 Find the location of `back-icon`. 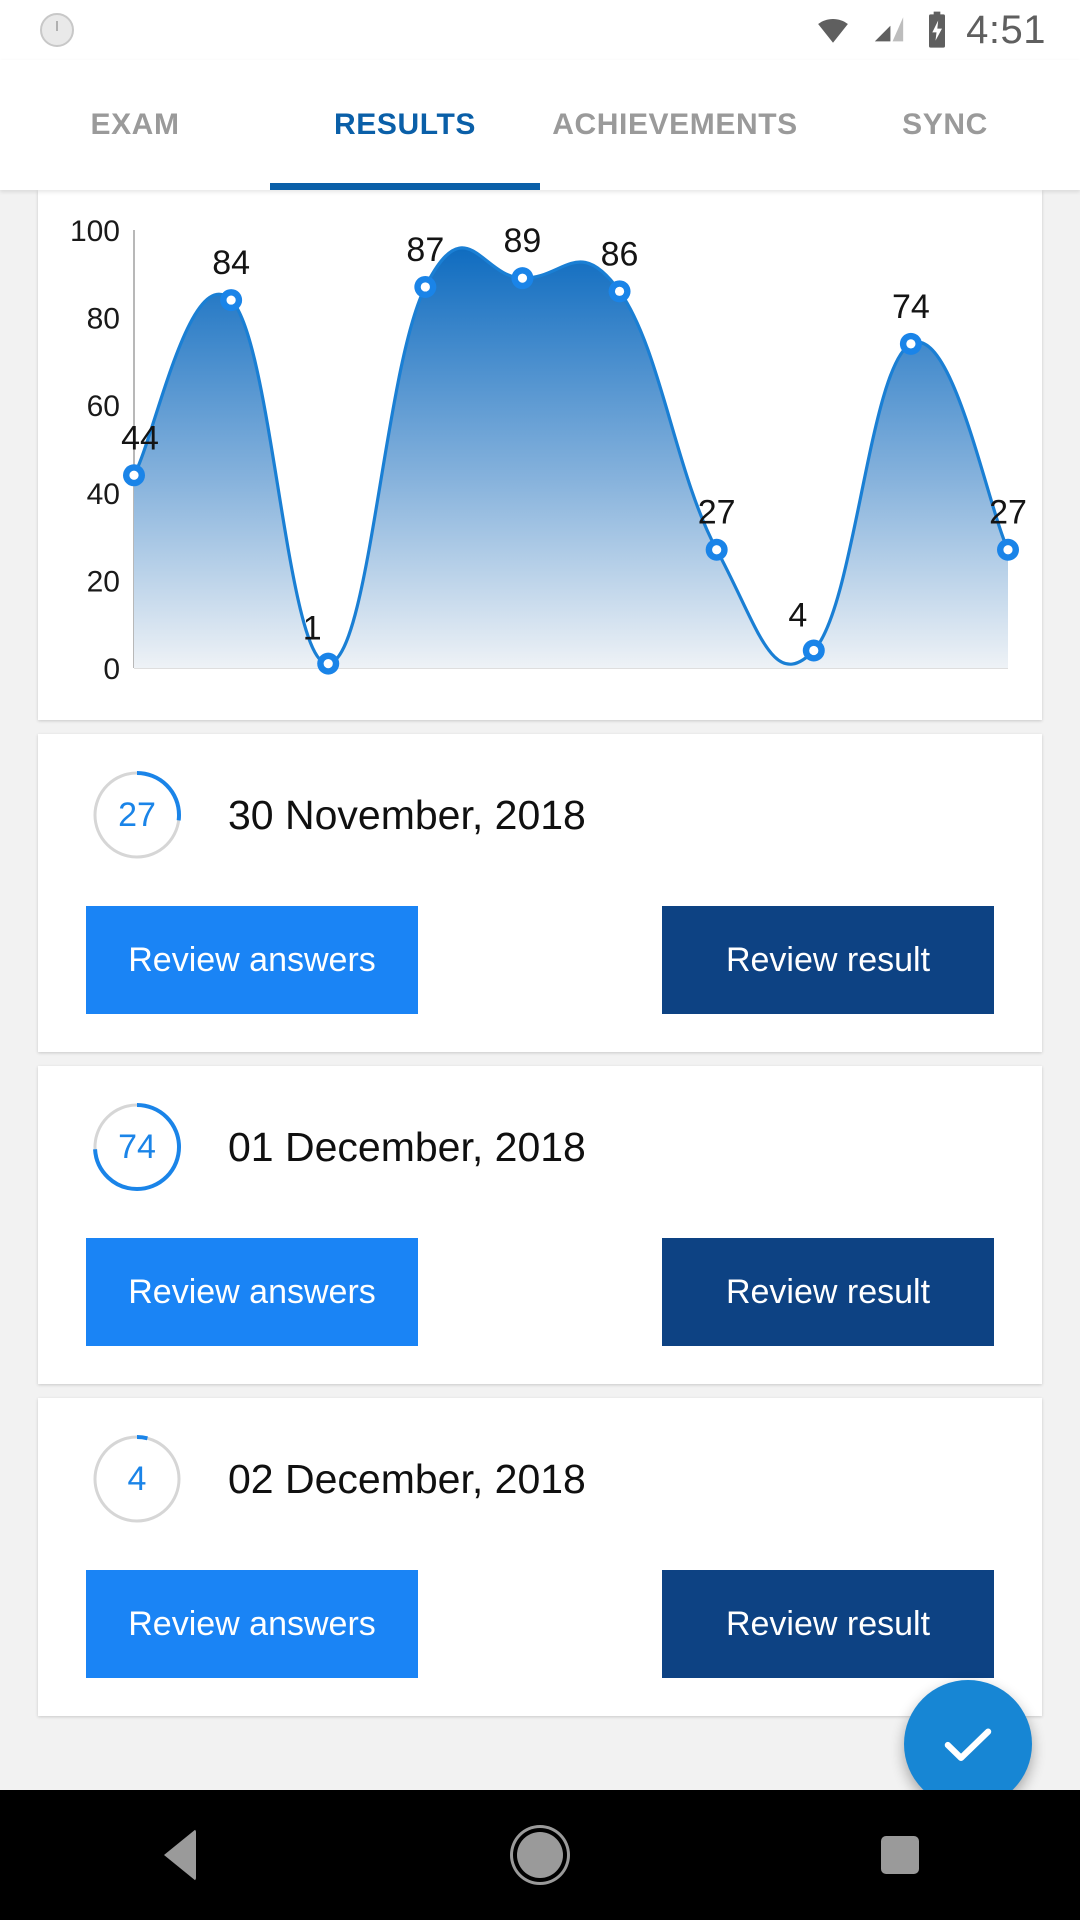

back-icon is located at coordinates (180, 1855).